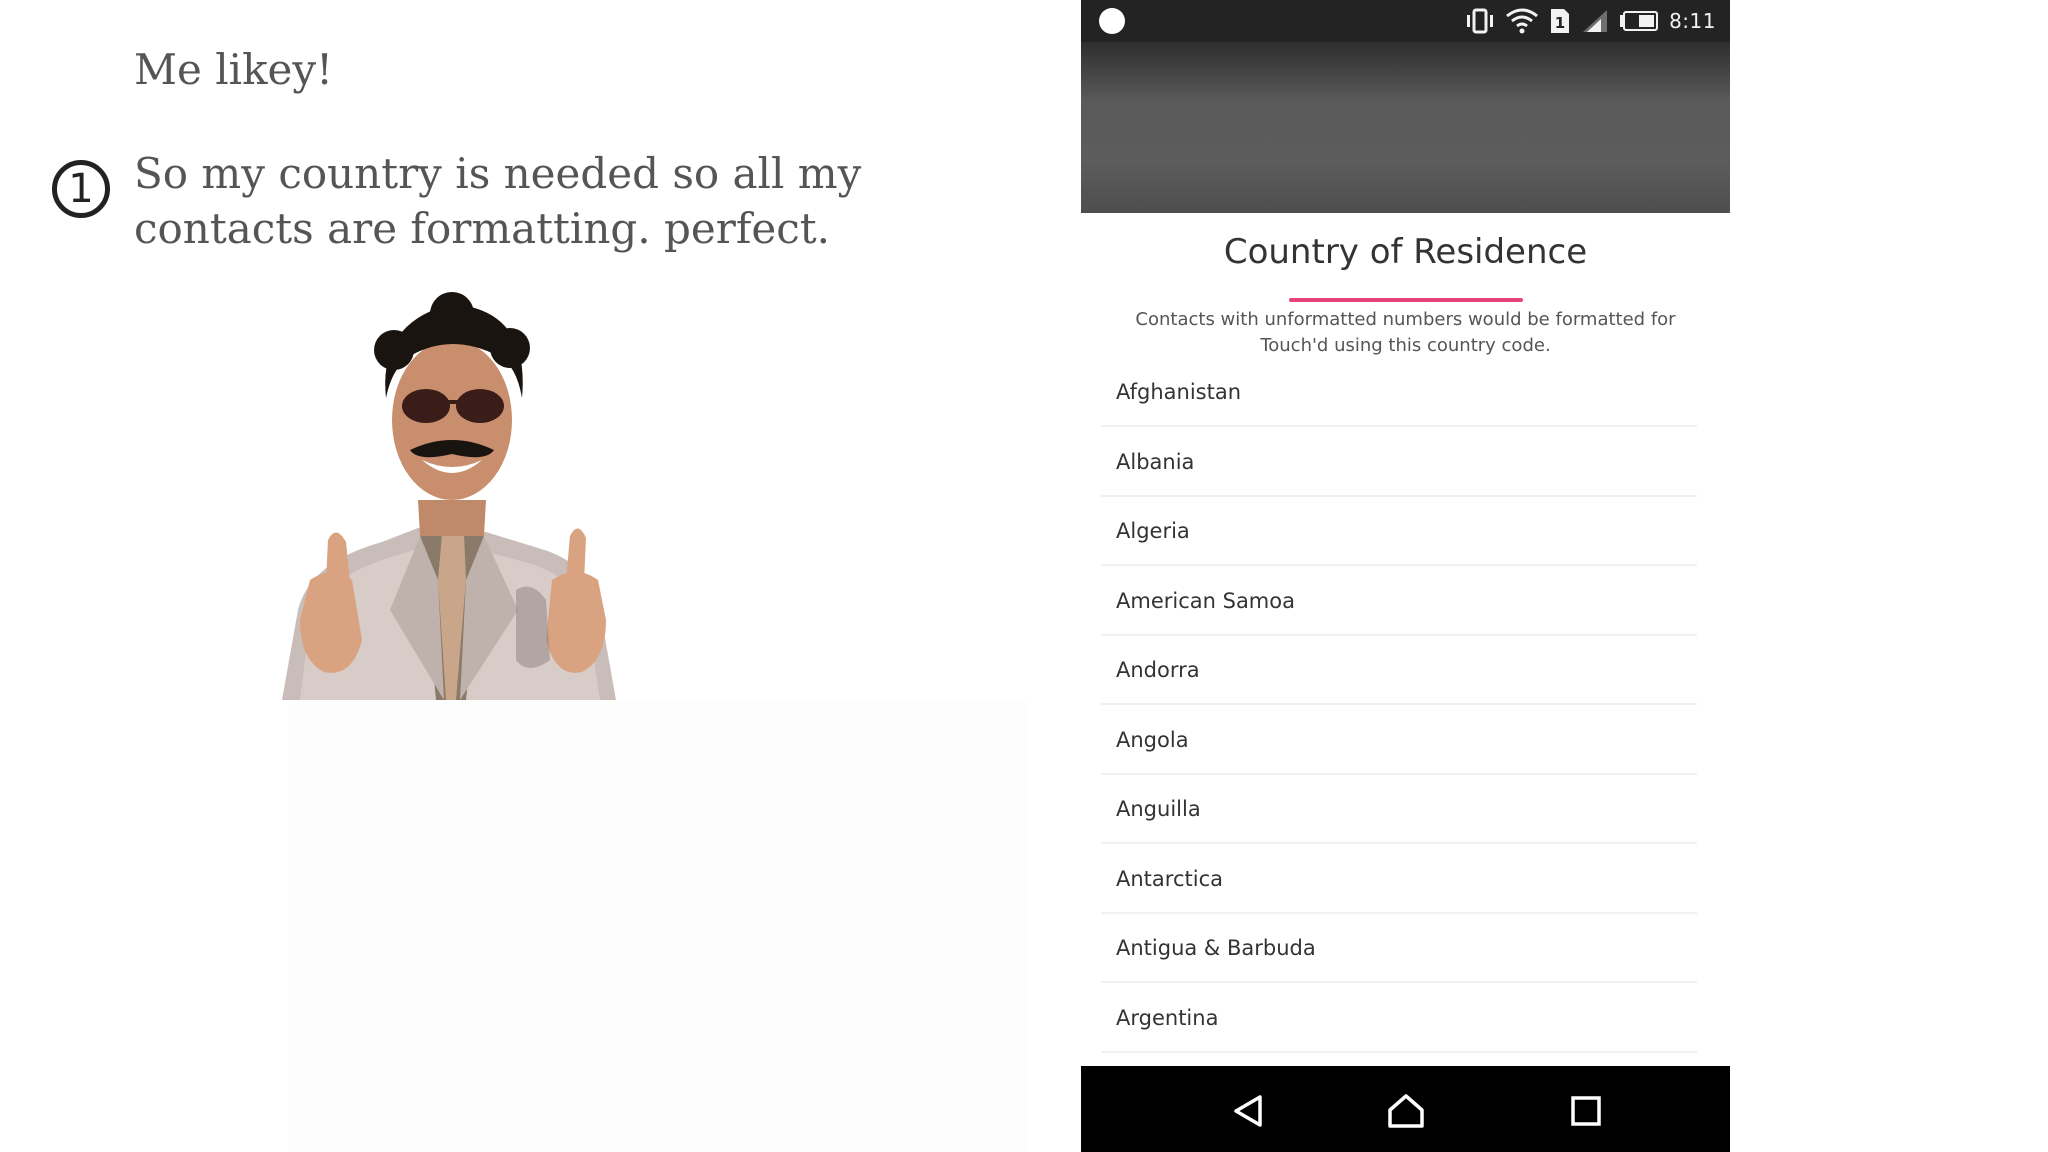 The height and width of the screenshot is (1152, 2048). I want to click on back-icon, so click(1248, 1111).